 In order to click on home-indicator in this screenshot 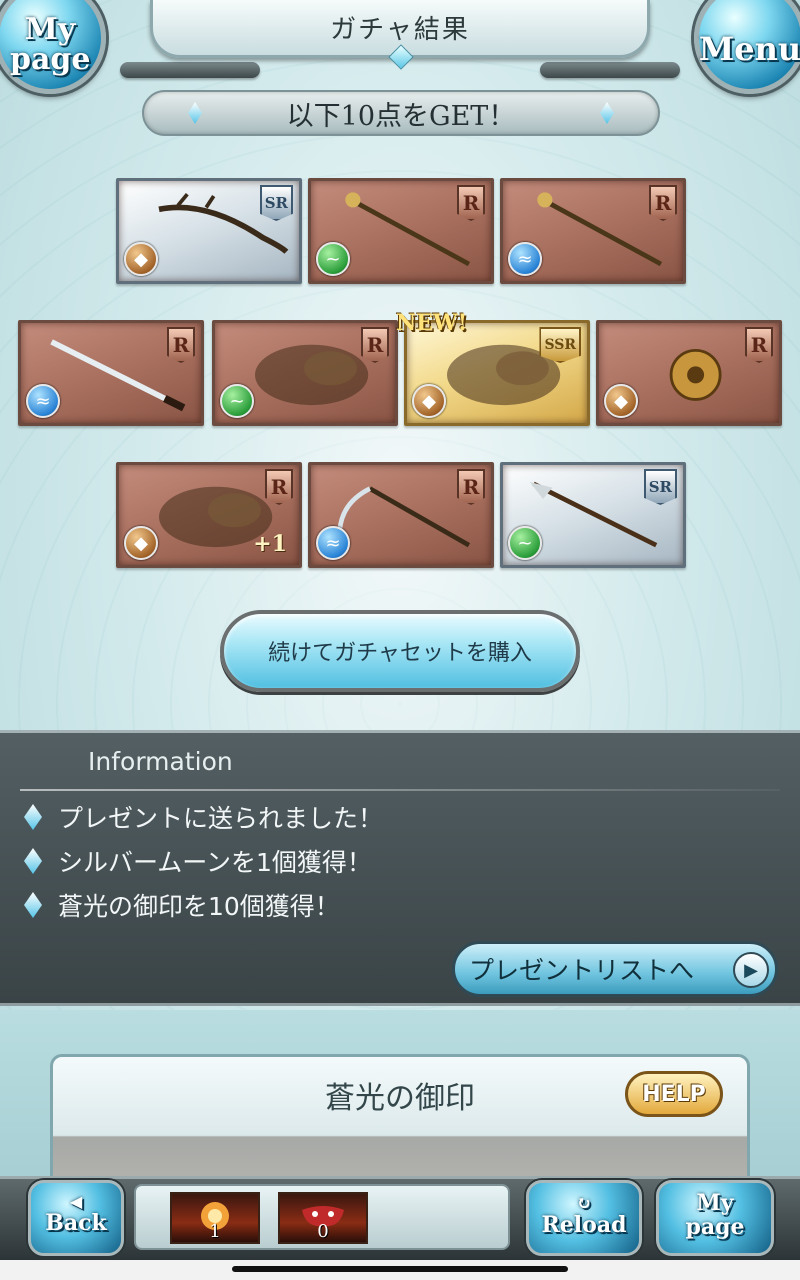, I will do `click(400, 1269)`.